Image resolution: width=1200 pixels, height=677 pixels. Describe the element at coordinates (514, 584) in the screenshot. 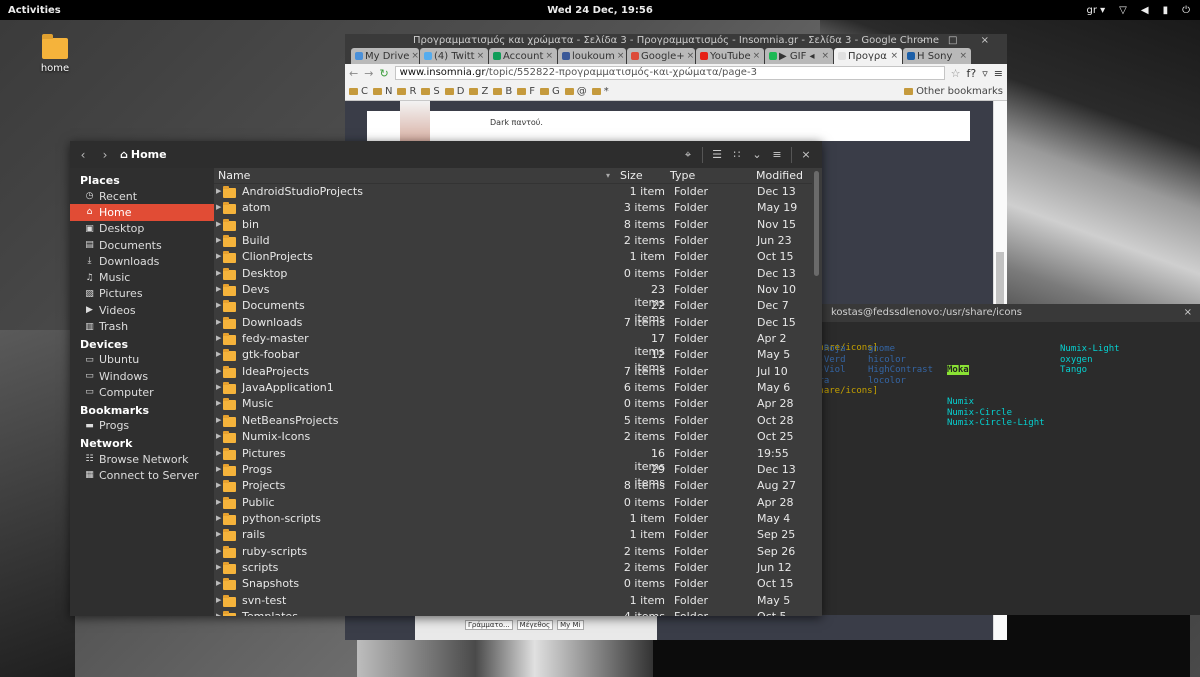

I see `table-row: ▶ Snapshots 0 items Folder Oct 15` at that location.